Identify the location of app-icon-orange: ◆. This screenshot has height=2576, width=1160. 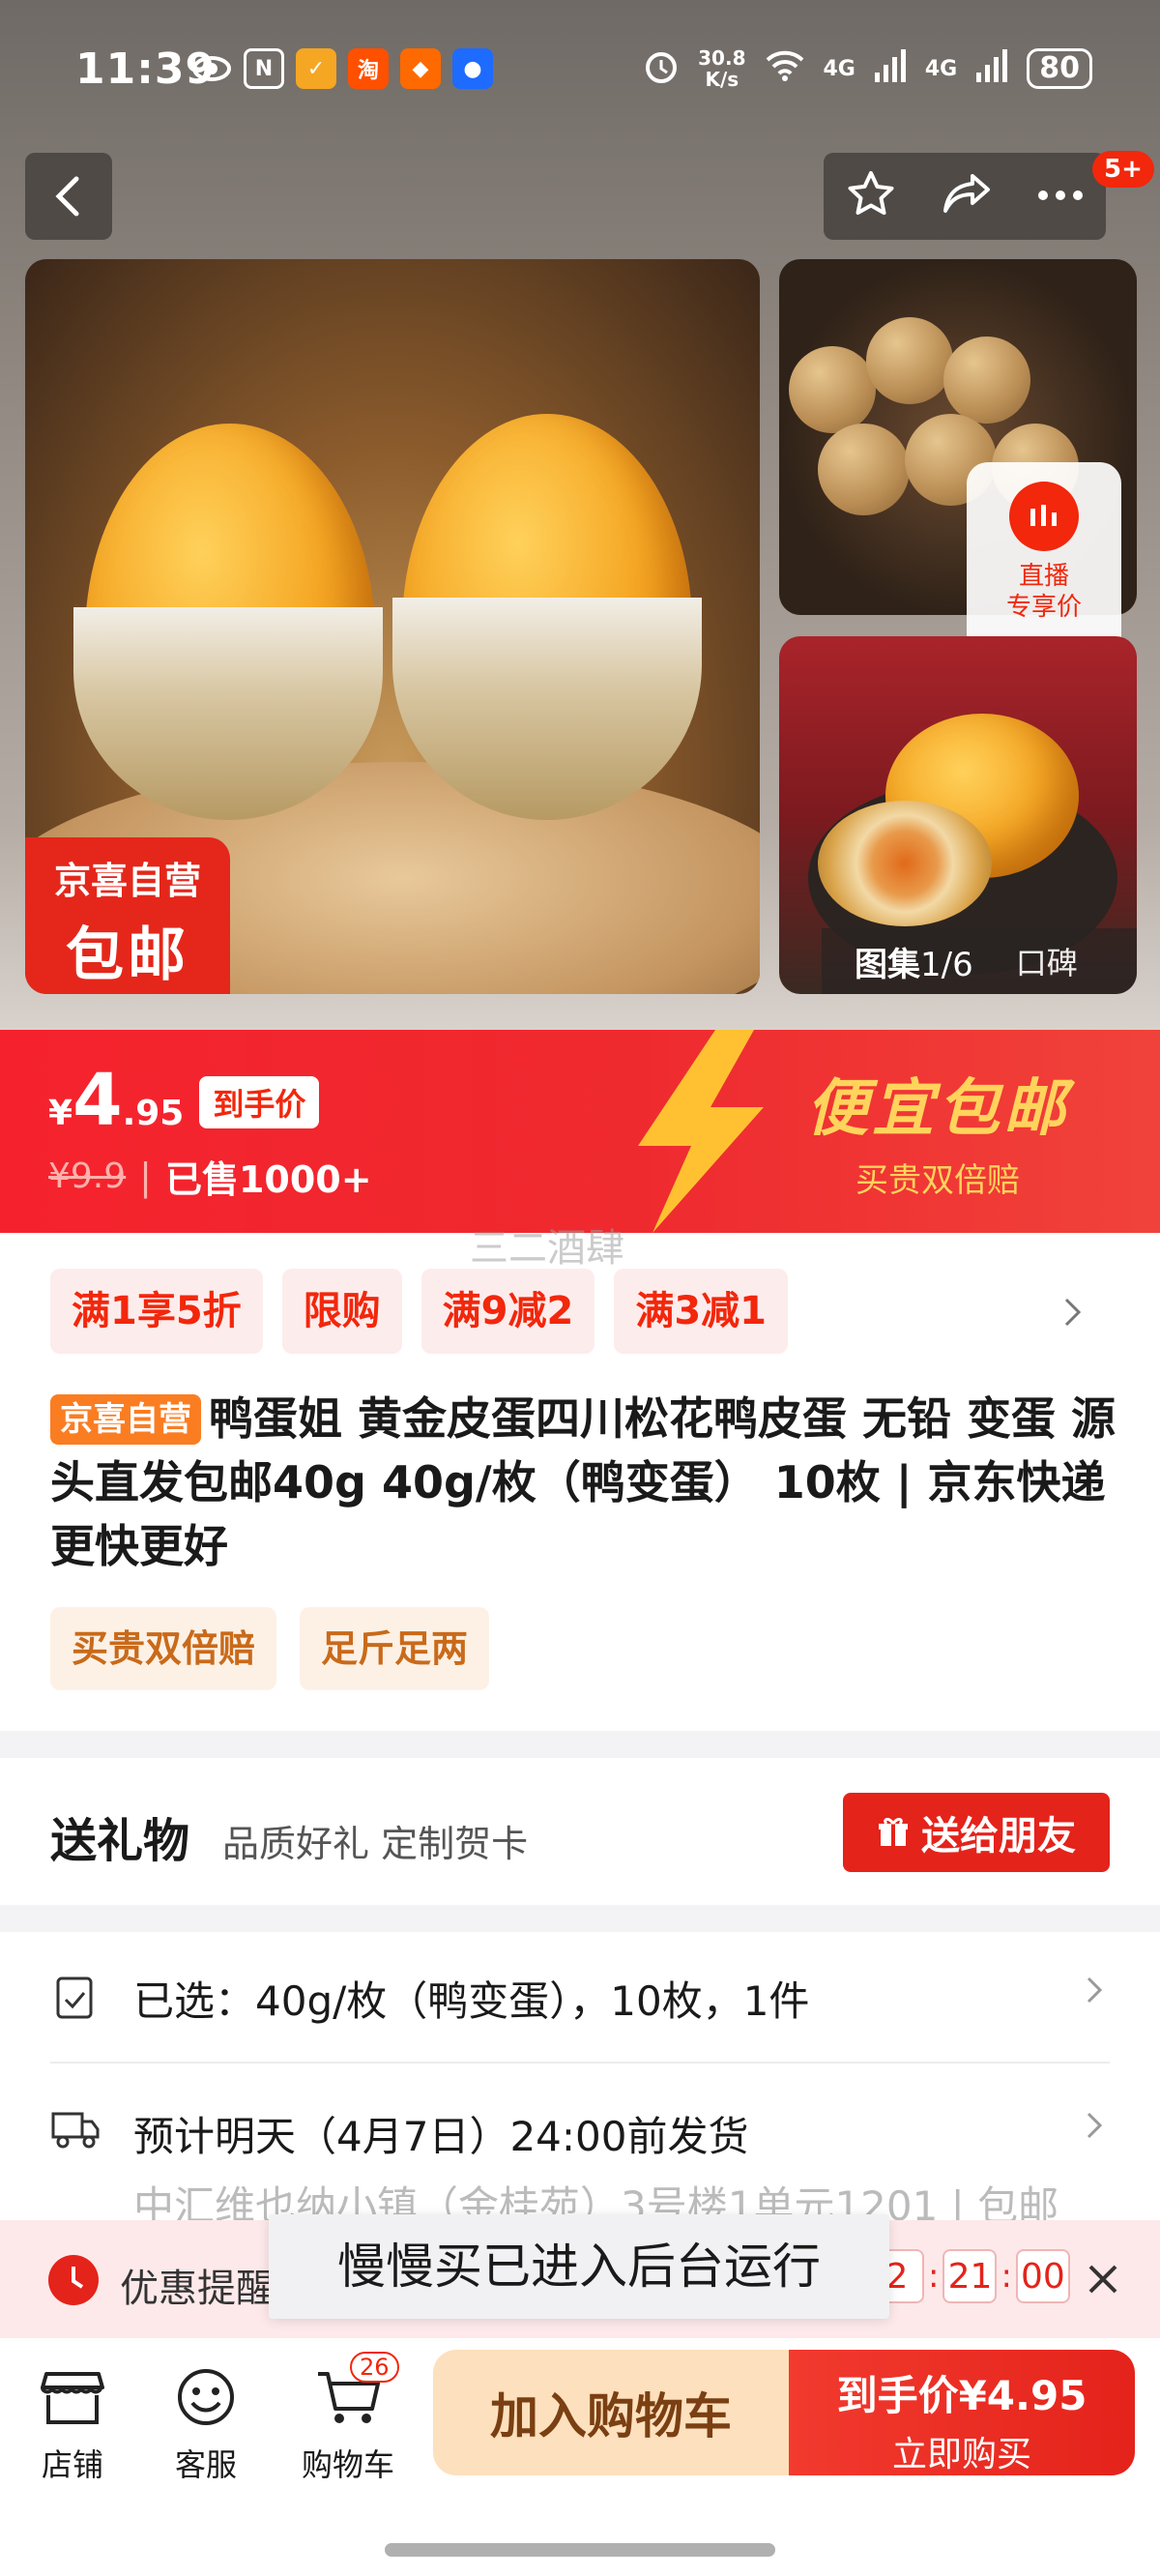
(421, 68).